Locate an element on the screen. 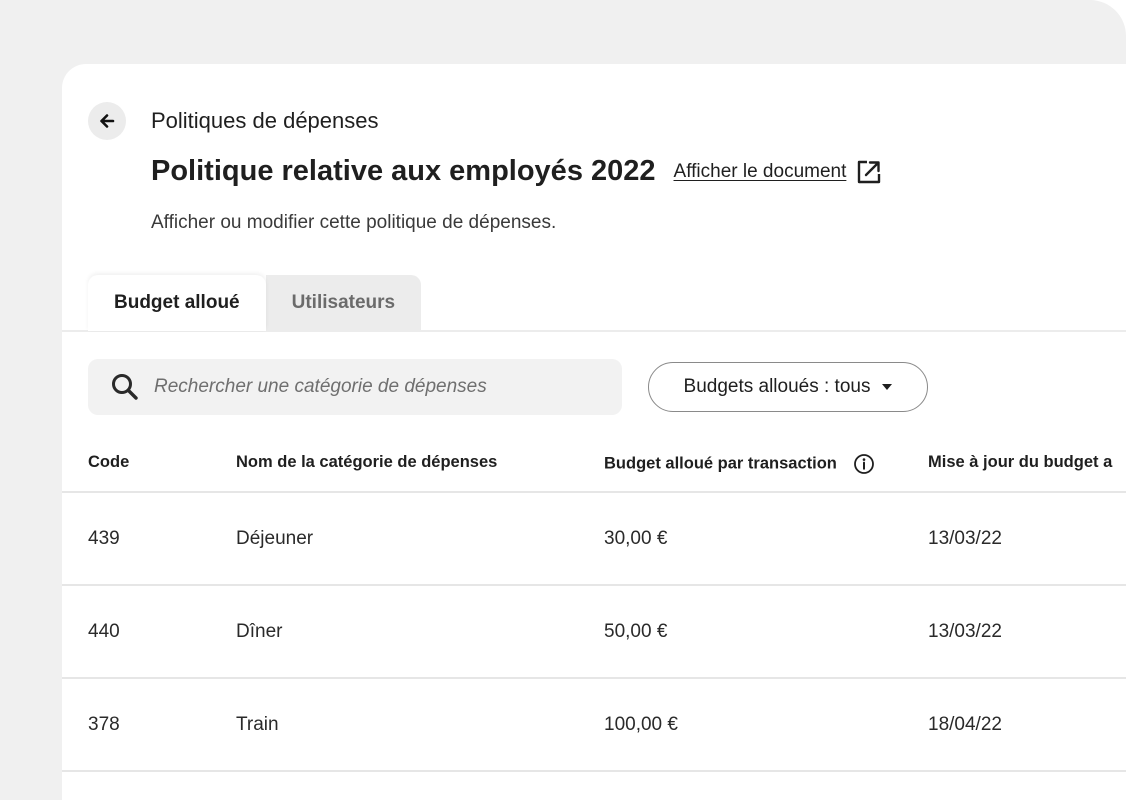  column-header-budget: Budget alloué par transaction is located at coordinates (739, 464).